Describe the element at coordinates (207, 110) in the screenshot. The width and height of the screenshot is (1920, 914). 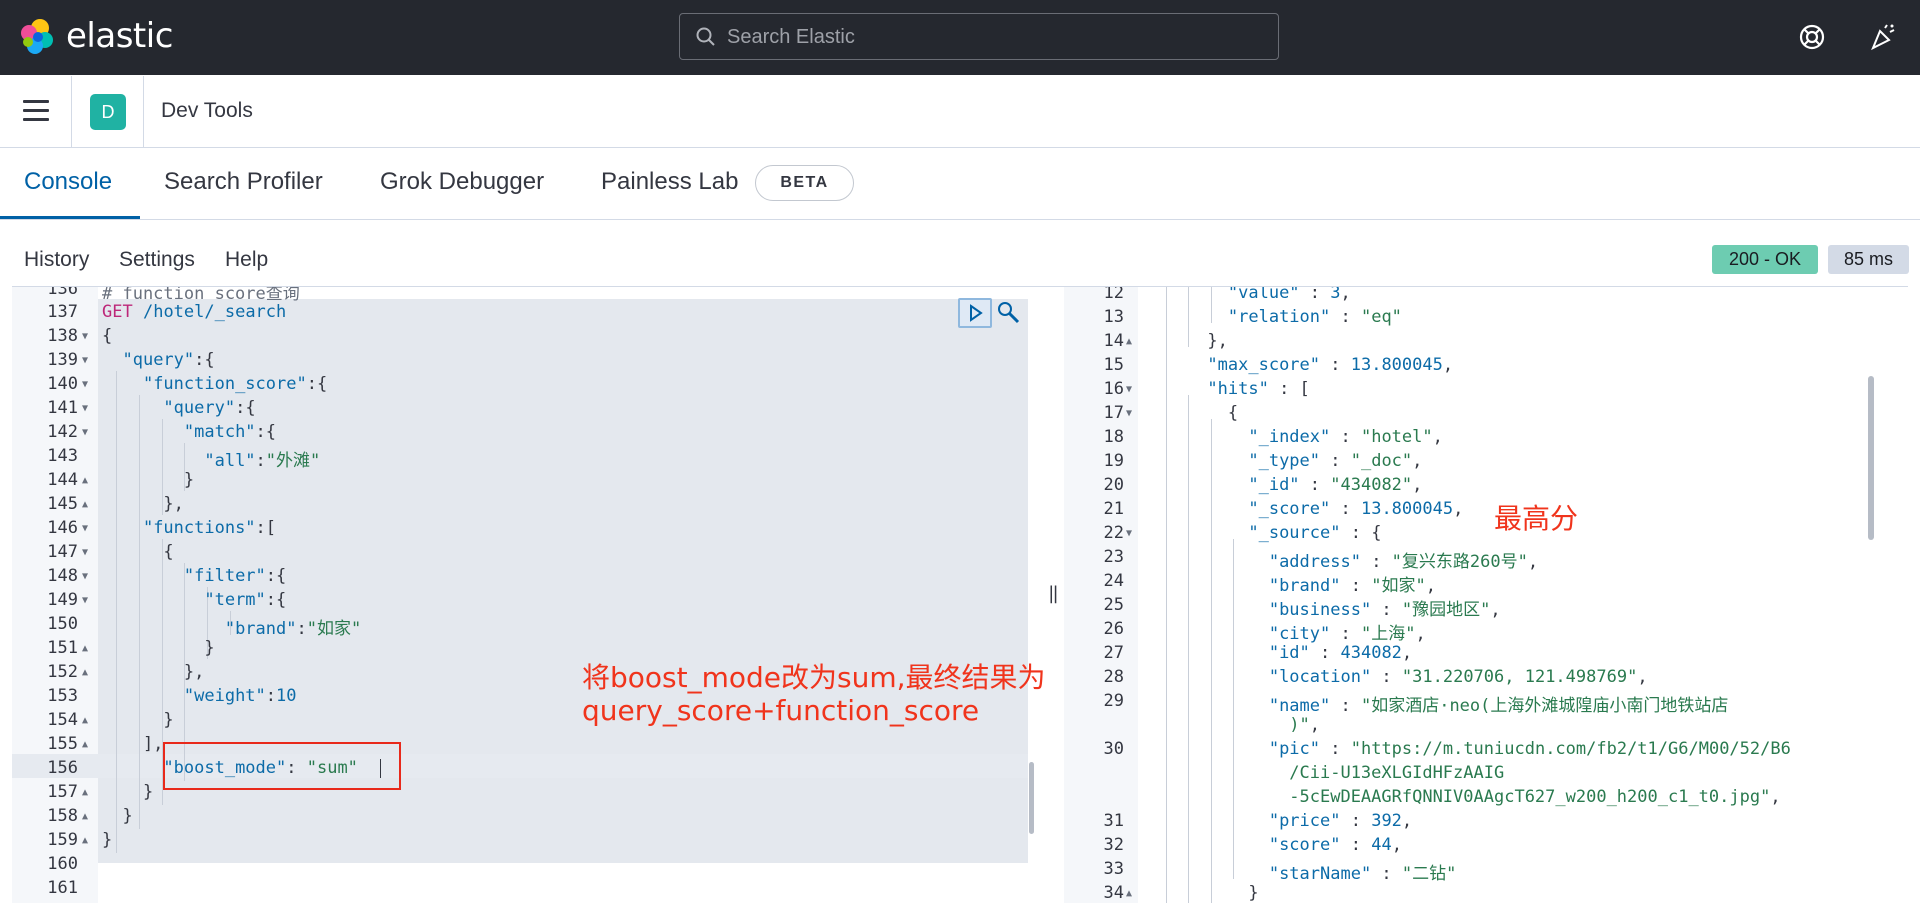
I see `page-title: Dev Tools` at that location.